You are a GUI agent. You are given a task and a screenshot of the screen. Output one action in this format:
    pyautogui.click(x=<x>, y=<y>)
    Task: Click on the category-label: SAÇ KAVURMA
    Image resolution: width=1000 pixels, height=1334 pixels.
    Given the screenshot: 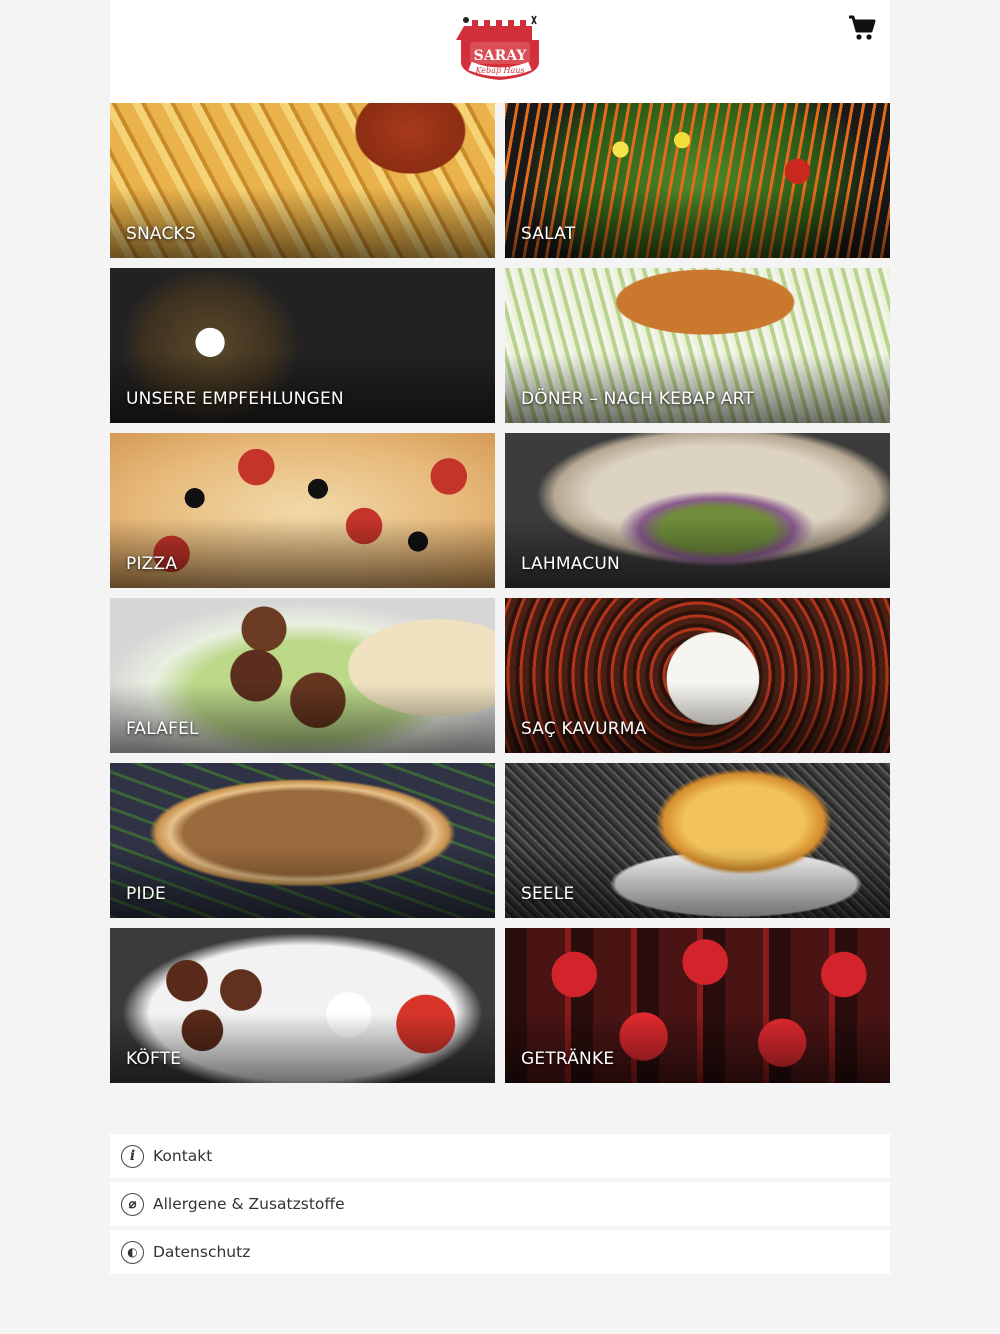 What is the action you would take?
    pyautogui.click(x=584, y=729)
    